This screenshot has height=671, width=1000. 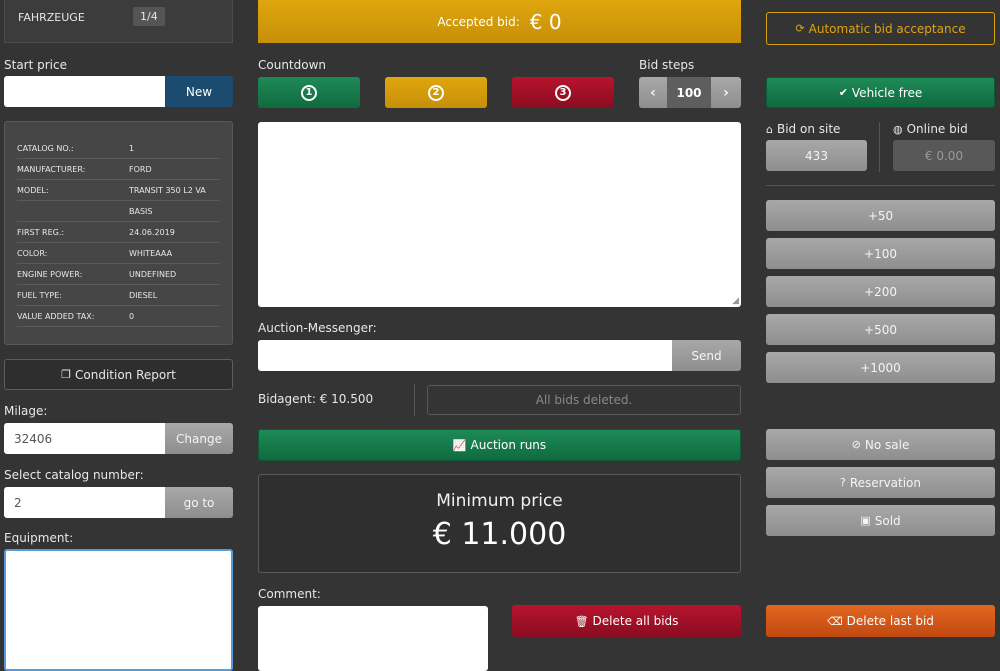 I want to click on bid-steps-decrease-button: ‹, so click(x=653, y=92).